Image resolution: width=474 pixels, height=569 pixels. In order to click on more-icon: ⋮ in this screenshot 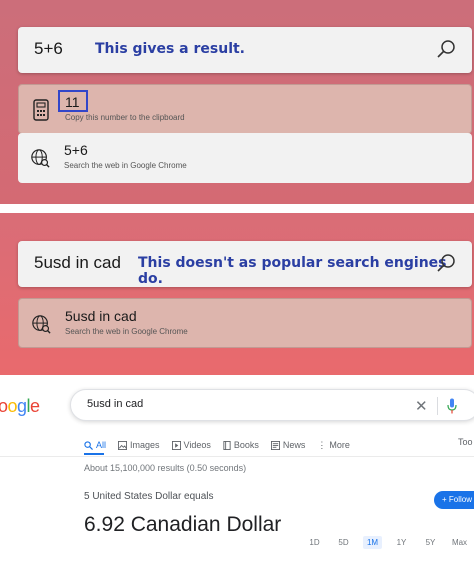, I will do `click(322, 444)`.